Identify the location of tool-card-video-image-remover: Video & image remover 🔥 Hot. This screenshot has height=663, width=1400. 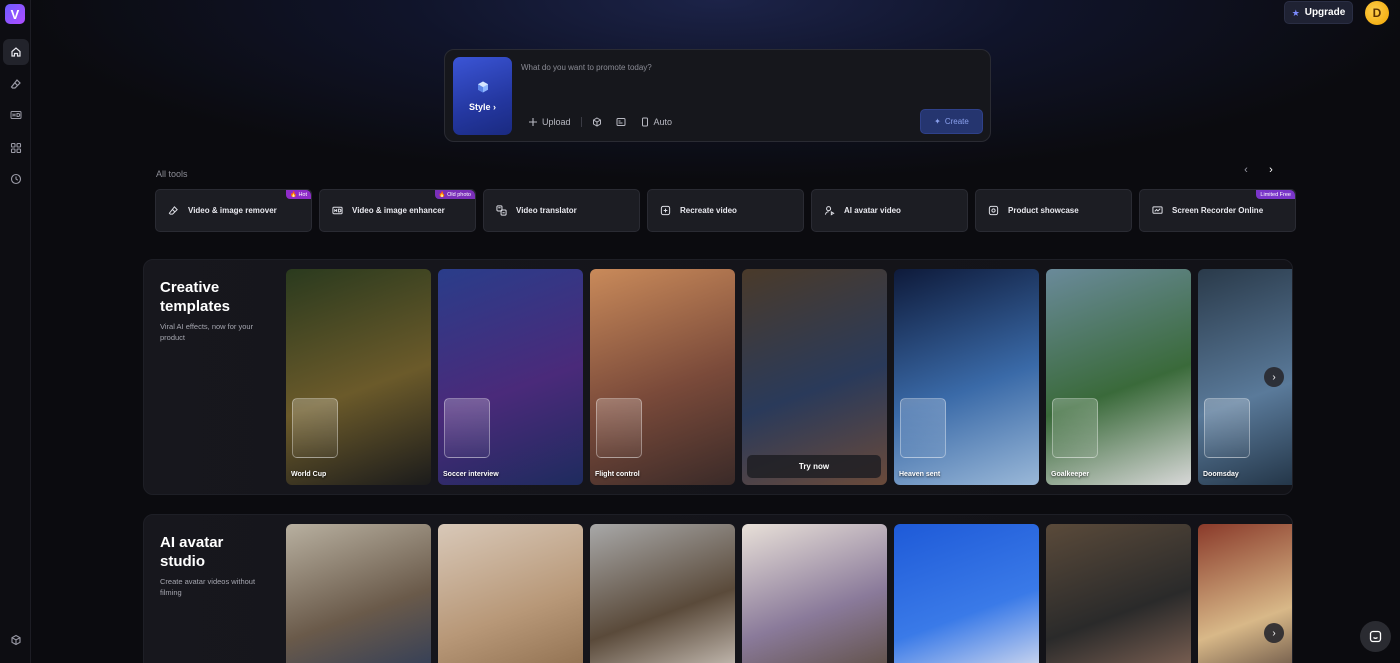
(233, 210).